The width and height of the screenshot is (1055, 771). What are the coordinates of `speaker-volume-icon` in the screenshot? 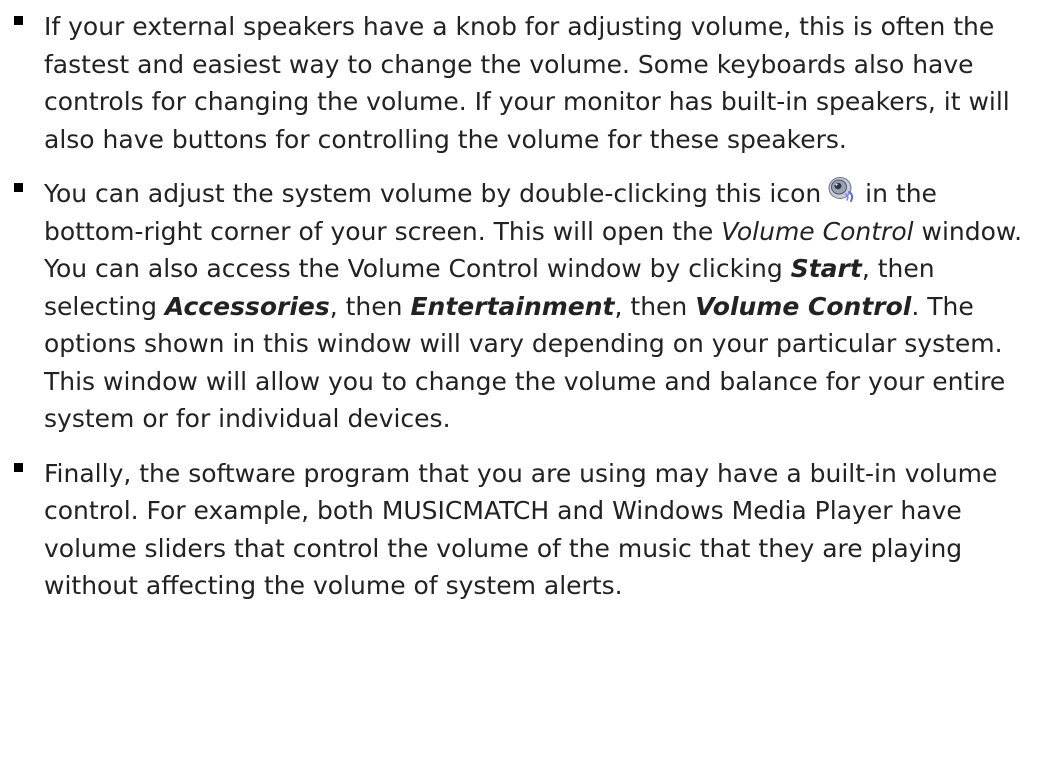 It's located at (841, 189).